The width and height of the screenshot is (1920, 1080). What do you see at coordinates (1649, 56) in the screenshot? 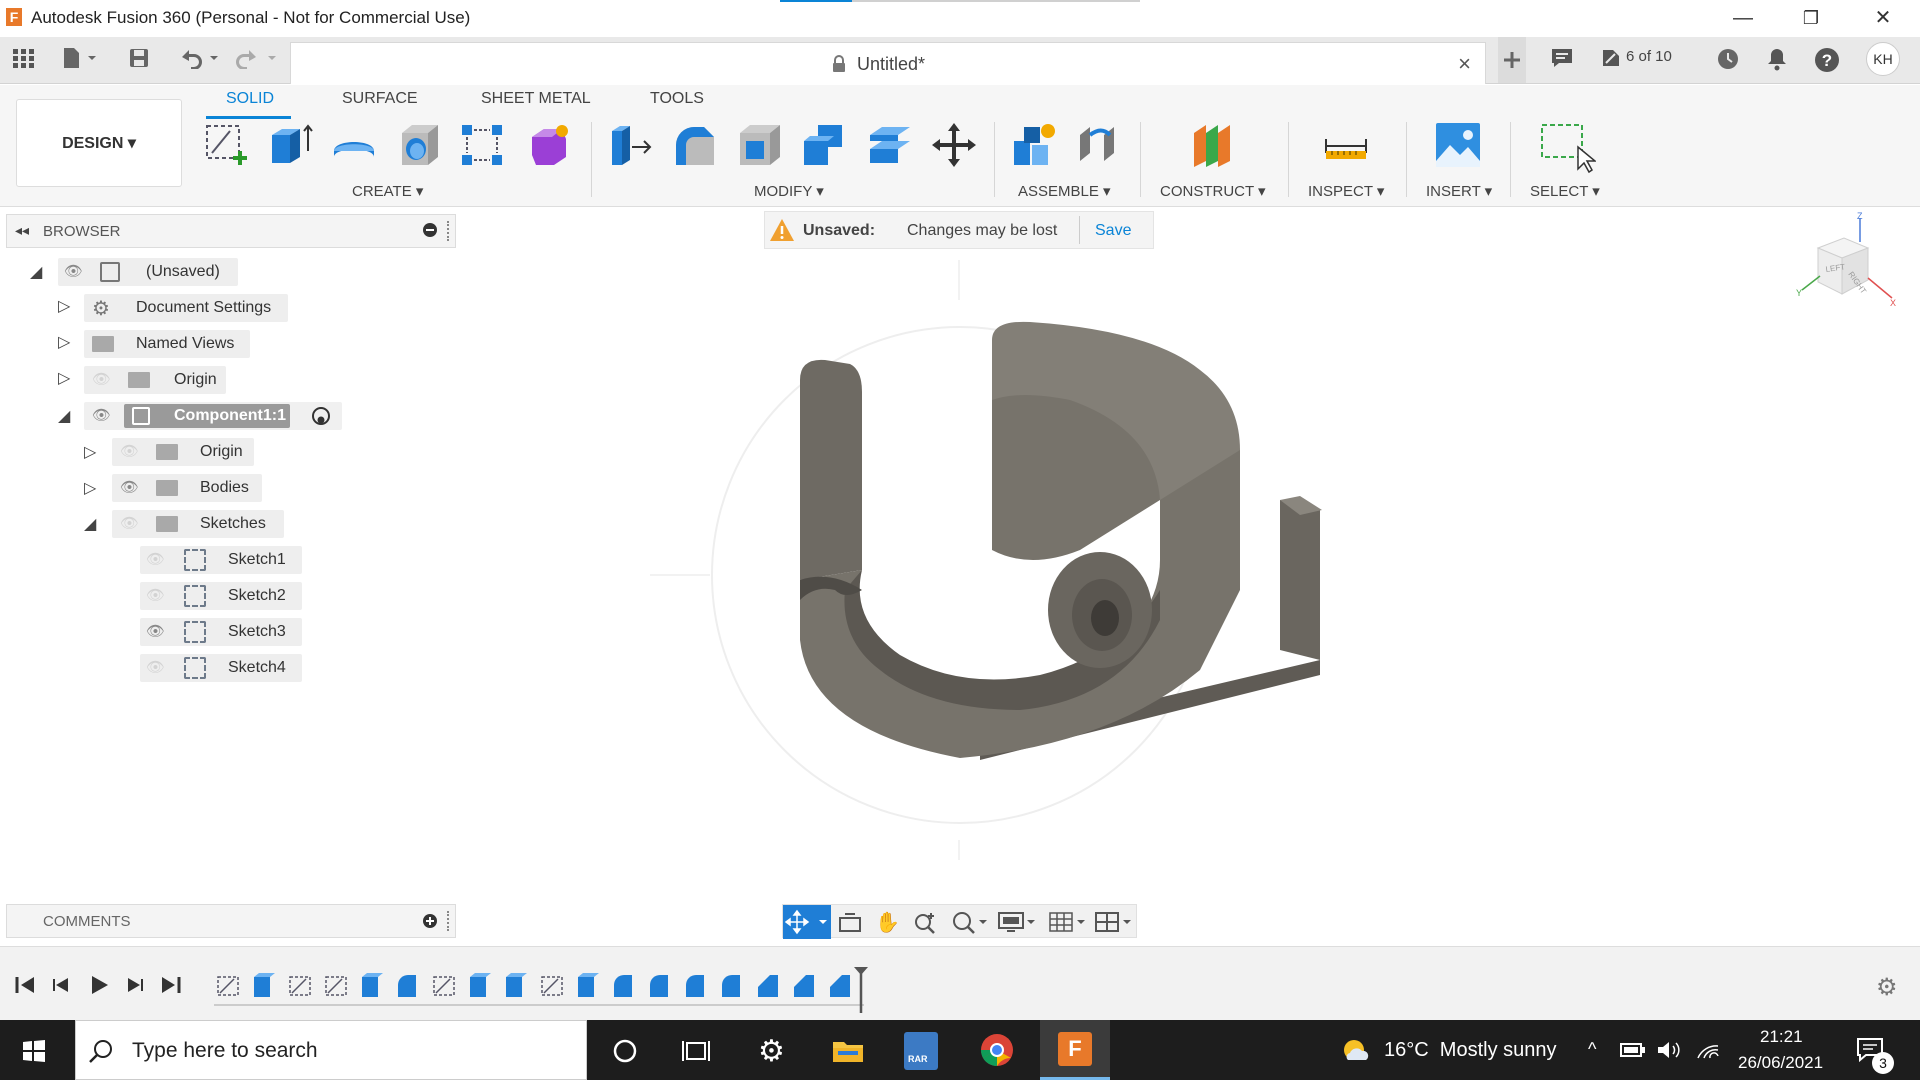
I see `job-status-count: 6 of 10` at bounding box center [1649, 56].